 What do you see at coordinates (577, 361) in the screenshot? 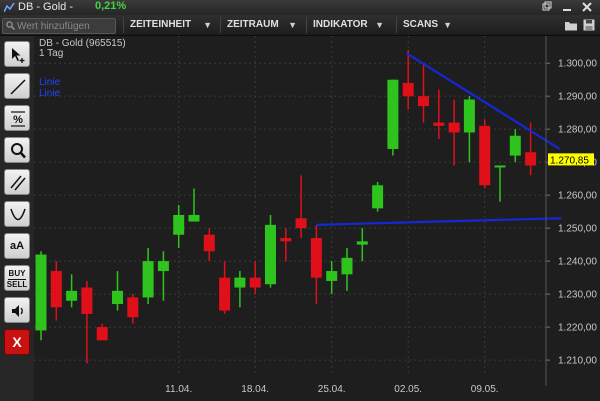
I see `y-tick-label: 1.210,00` at bounding box center [577, 361].